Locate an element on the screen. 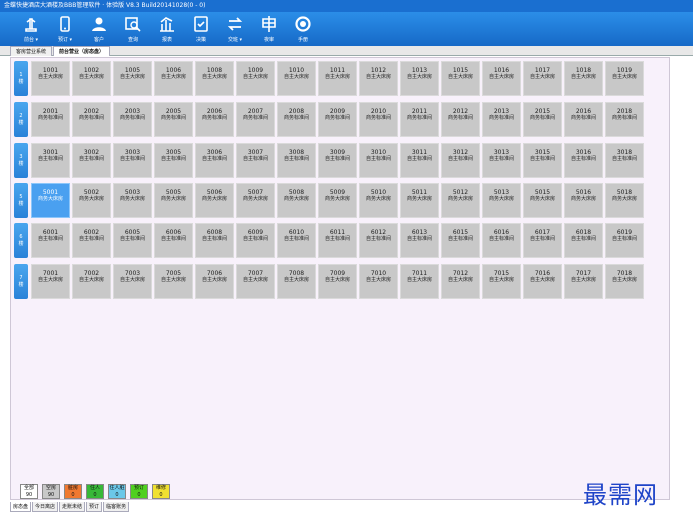 The width and height of the screenshot is (693, 523). room-tile-3018: 3018 自主标准间 is located at coordinates (624, 160).